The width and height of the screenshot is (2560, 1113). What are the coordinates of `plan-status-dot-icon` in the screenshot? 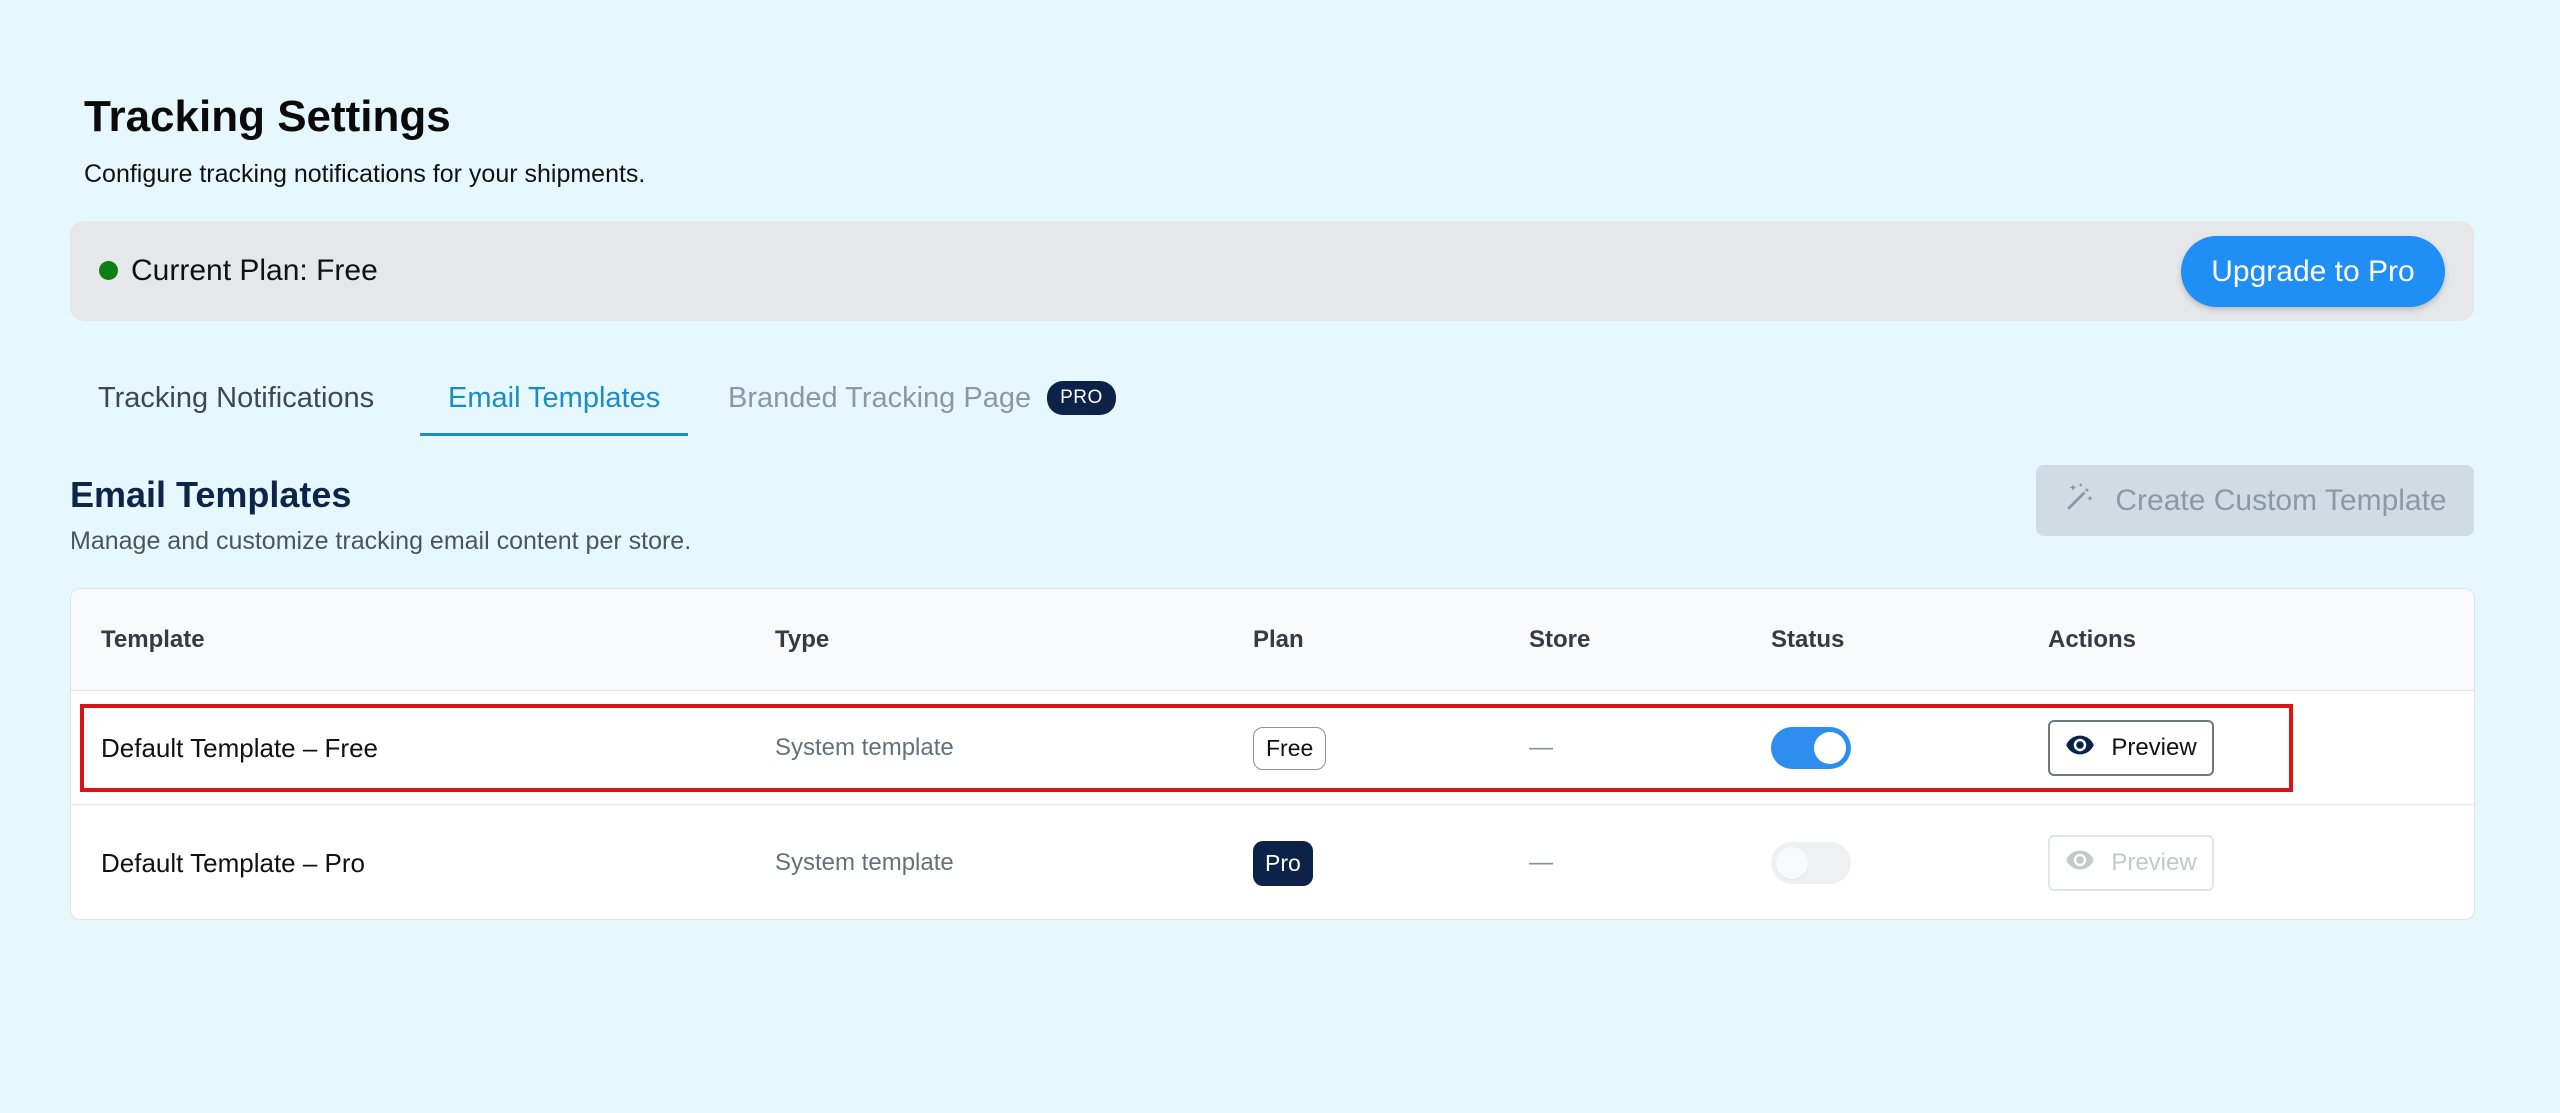 It's located at (108, 270).